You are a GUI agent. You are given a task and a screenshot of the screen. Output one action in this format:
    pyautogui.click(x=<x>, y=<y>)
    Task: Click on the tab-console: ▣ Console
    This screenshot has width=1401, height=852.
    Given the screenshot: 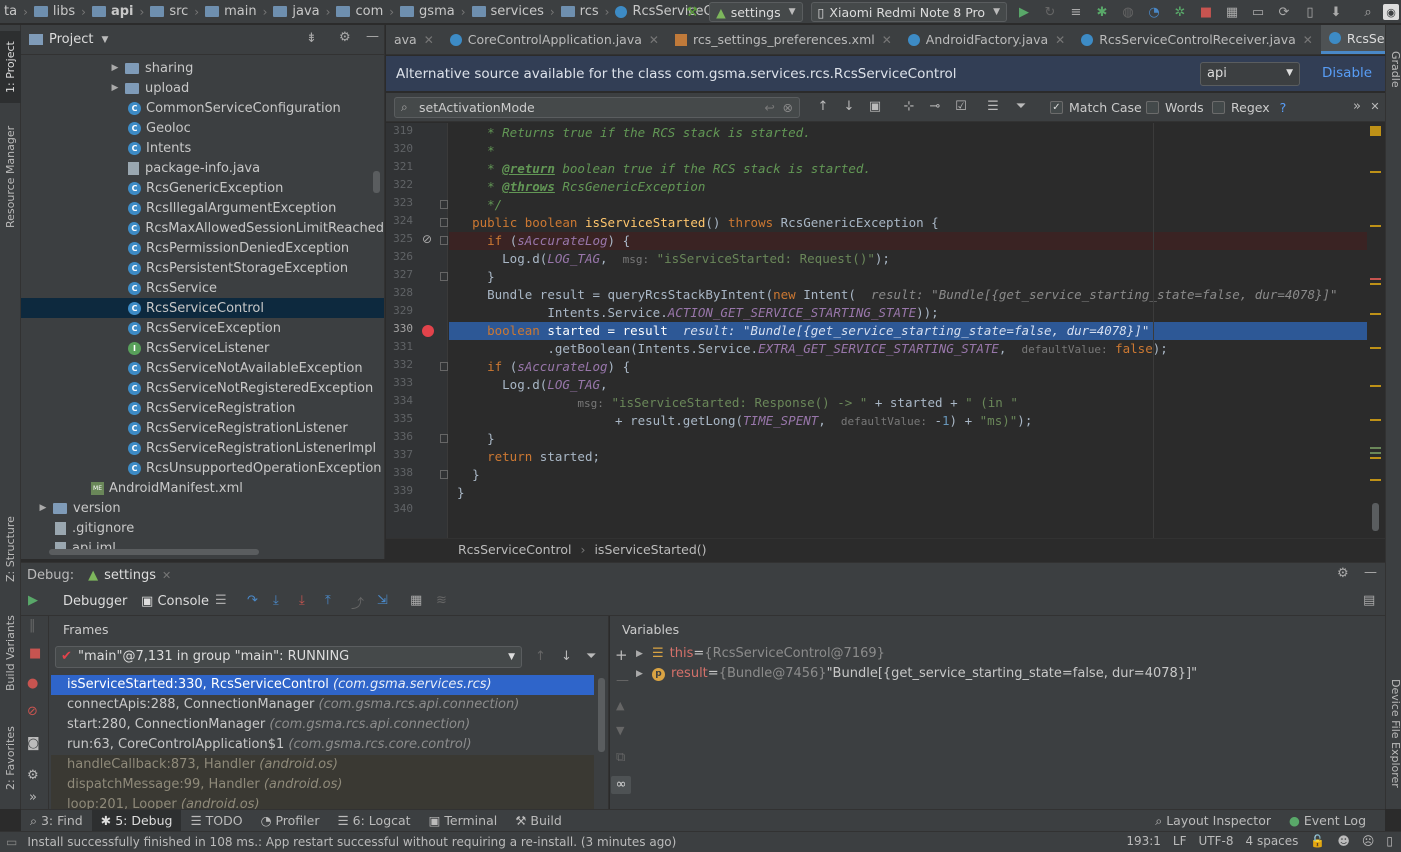 What is the action you would take?
    pyautogui.click(x=175, y=601)
    